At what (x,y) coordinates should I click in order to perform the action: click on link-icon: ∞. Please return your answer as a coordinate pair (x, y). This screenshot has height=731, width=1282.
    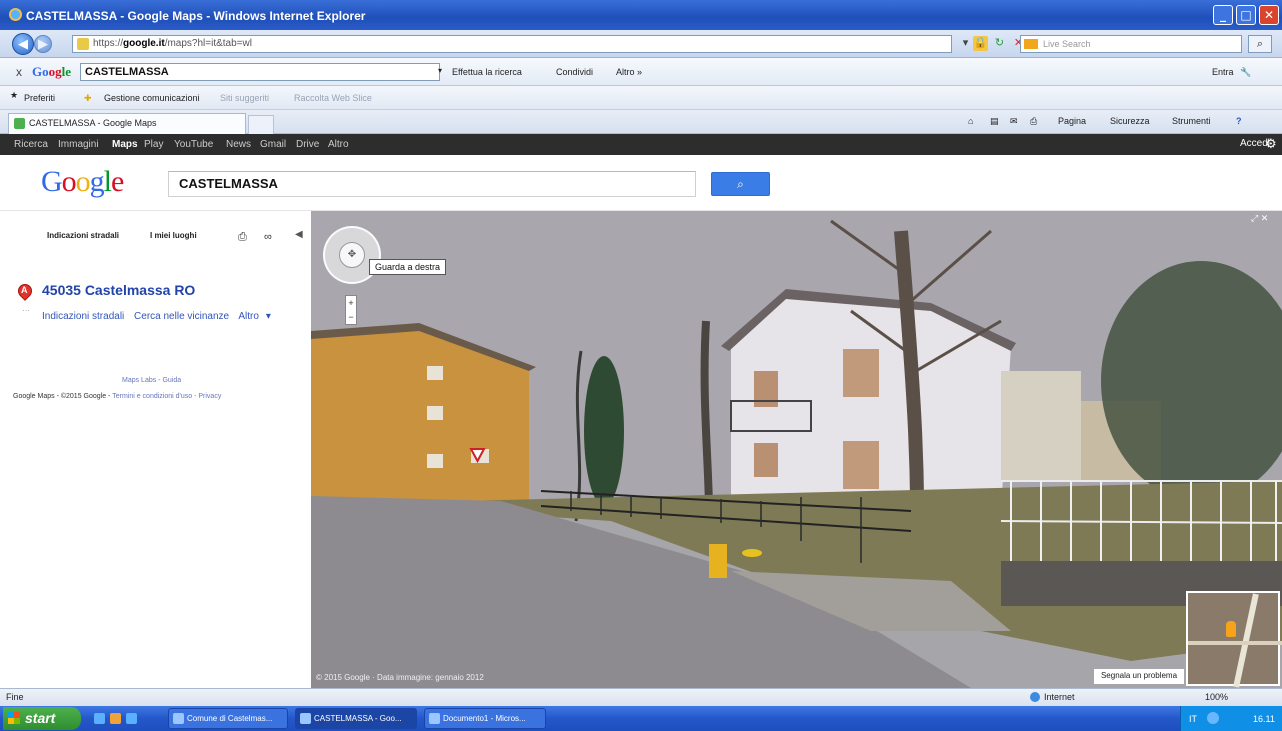
    Looking at the image, I should click on (268, 237).